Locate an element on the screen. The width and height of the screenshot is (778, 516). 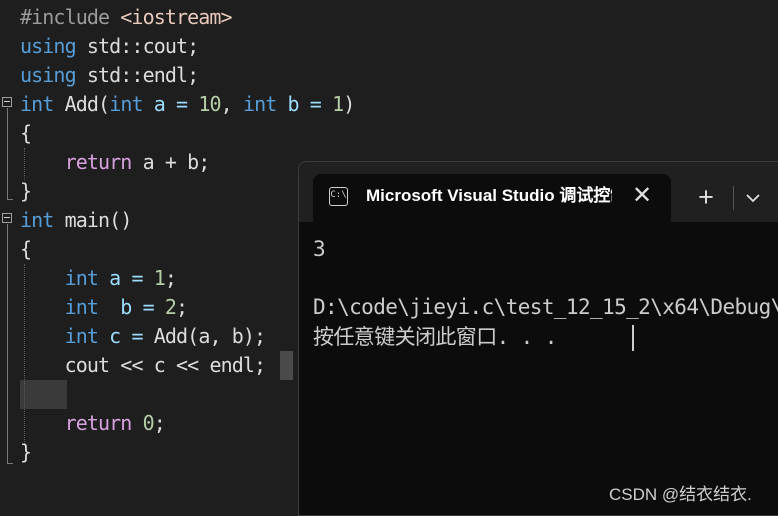
code-line: using std::cout; is located at coordinates (109, 46).